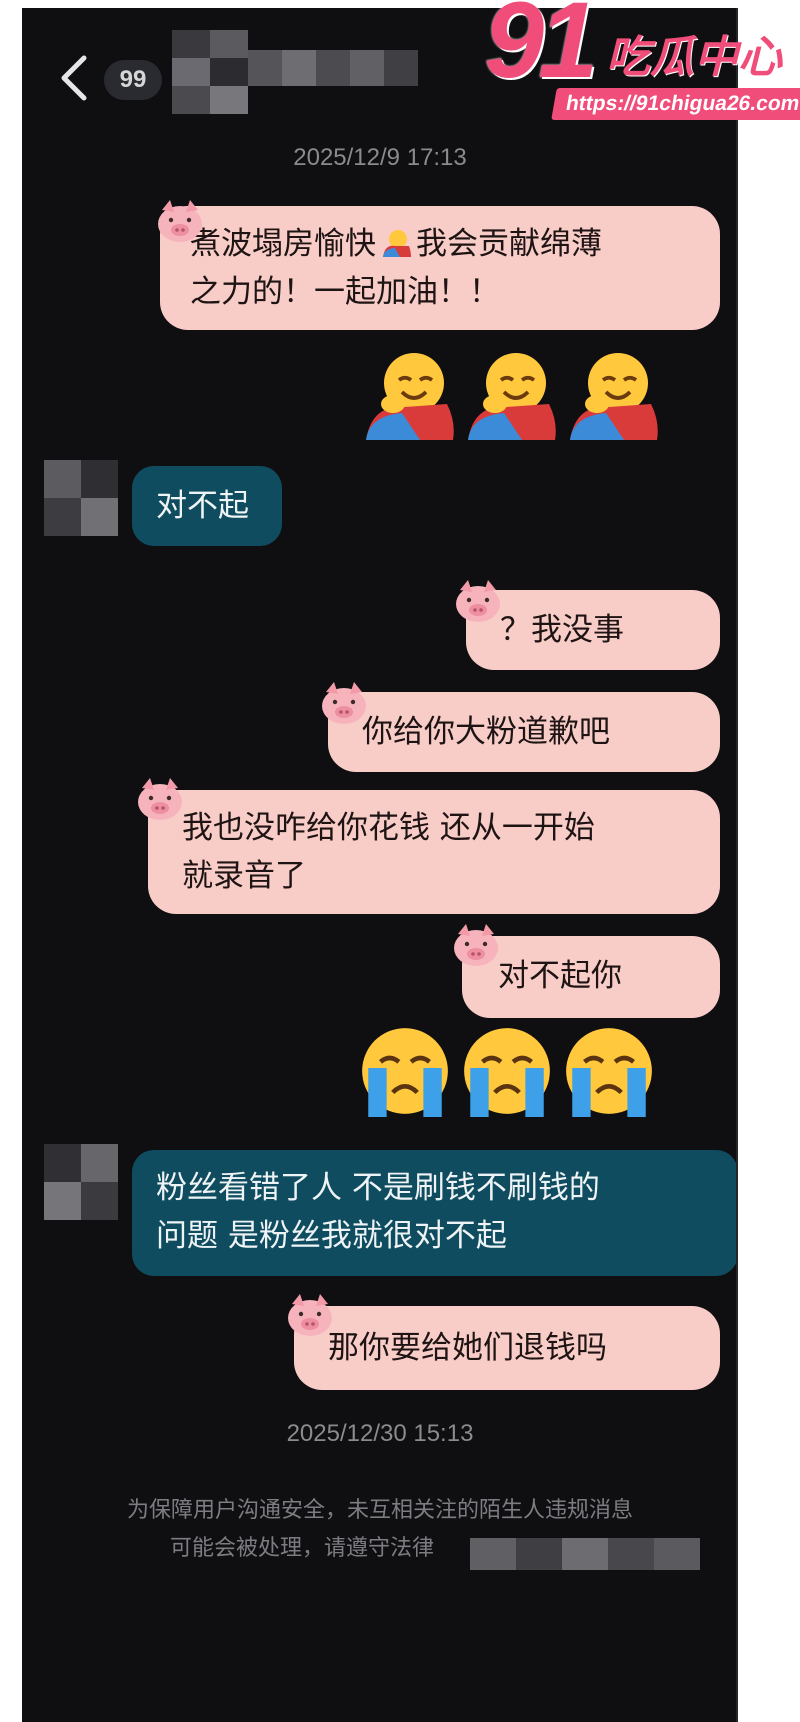 This screenshot has height=1722, width=800. What do you see at coordinates (694, 57) in the screenshot?
I see `watermark-brand: 吃瓜中心` at bounding box center [694, 57].